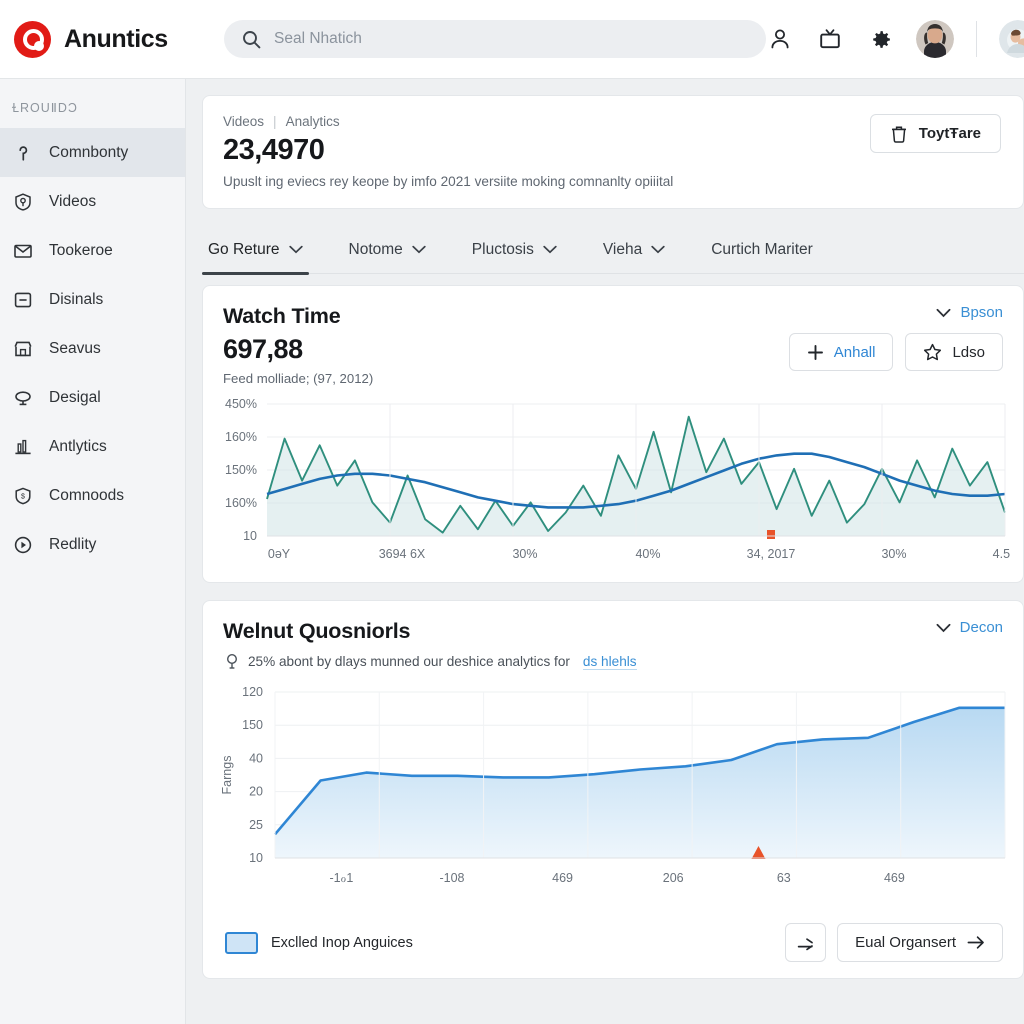 This screenshot has width=1024, height=1024. What do you see at coordinates (23, 349) in the screenshot?
I see `store-icon` at bounding box center [23, 349].